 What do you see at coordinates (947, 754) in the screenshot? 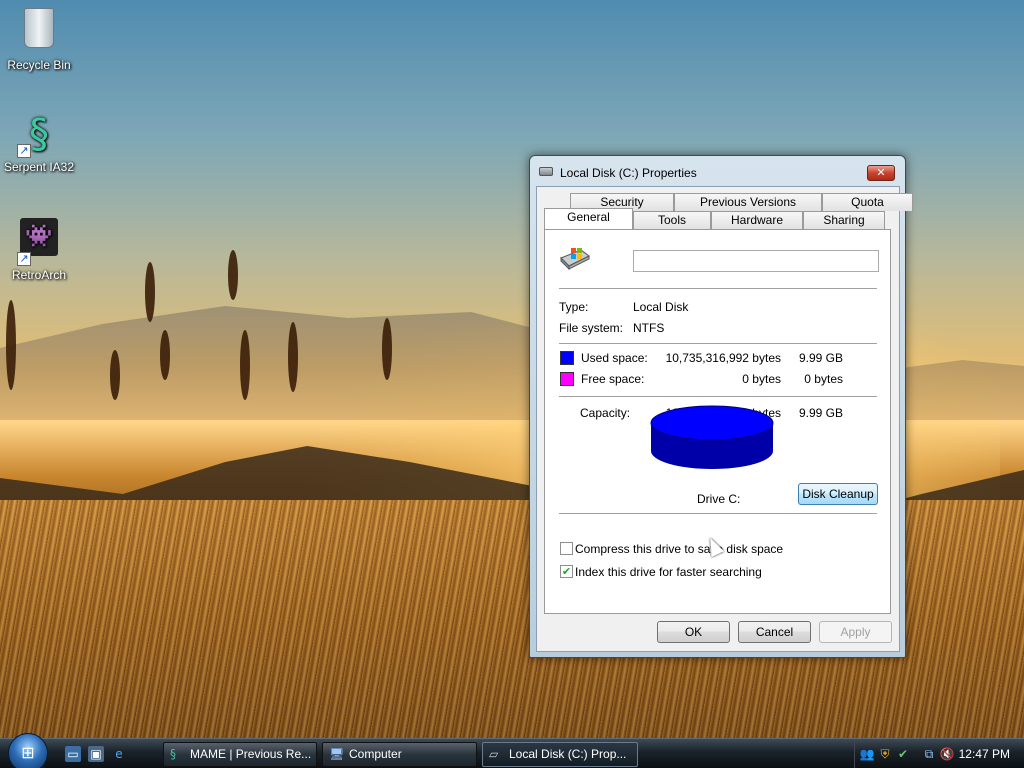
I see `volume-muted-icon: 🔇` at bounding box center [947, 754].